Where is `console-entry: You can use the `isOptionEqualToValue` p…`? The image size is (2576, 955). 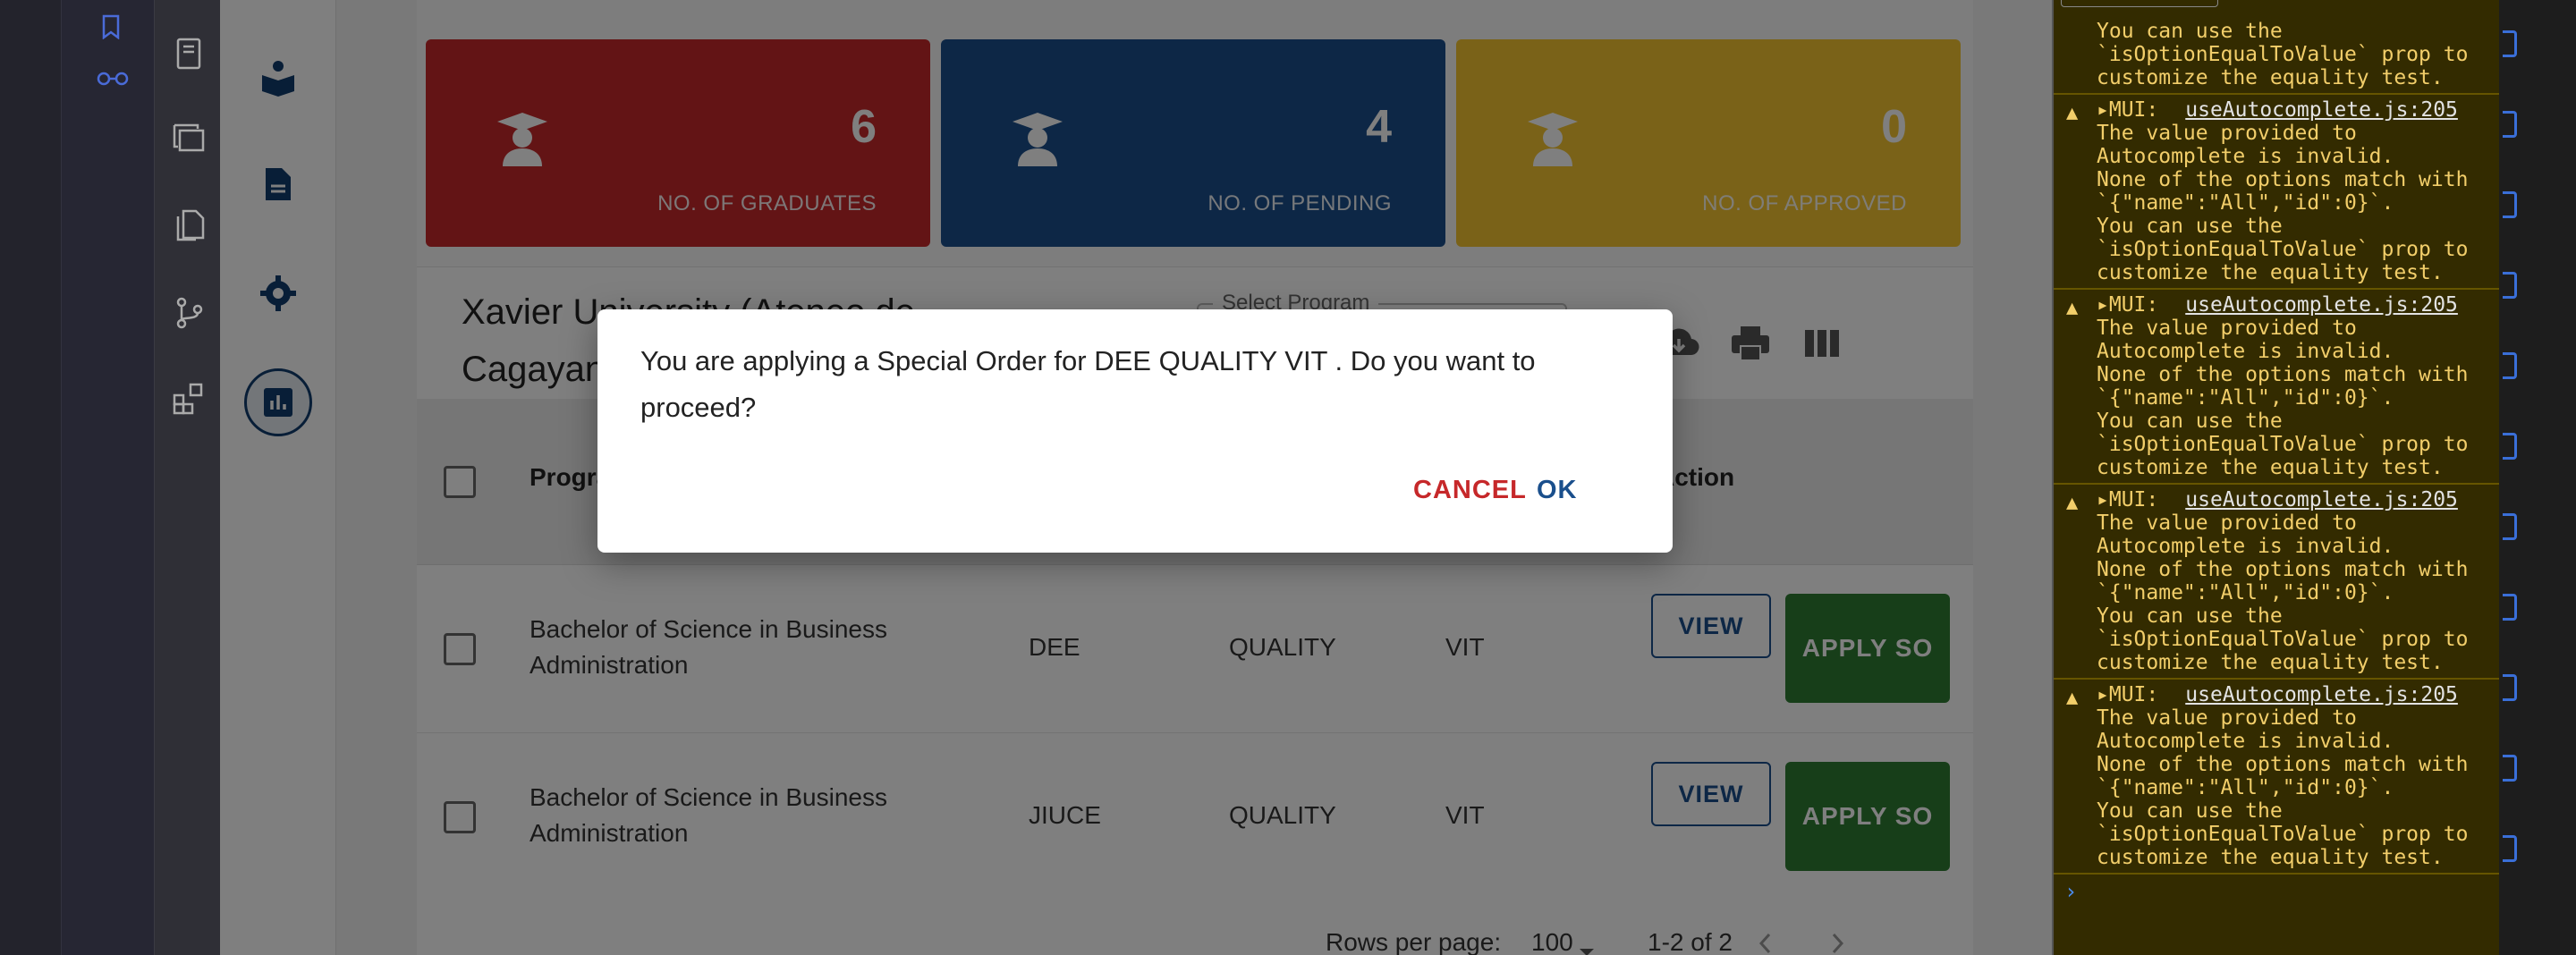 console-entry: You can use the `isOptionEqualToValue` p… is located at coordinates (2276, 55).